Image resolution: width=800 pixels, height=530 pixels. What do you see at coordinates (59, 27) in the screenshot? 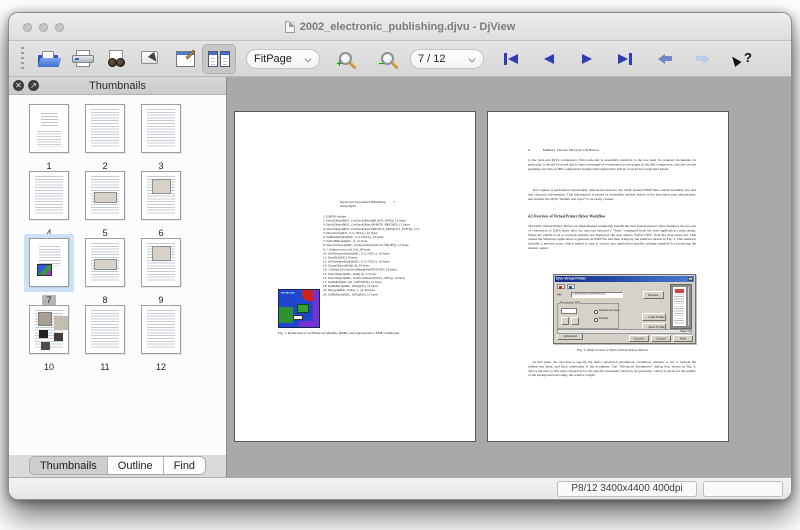
I see `zoom-window-button` at bounding box center [59, 27].